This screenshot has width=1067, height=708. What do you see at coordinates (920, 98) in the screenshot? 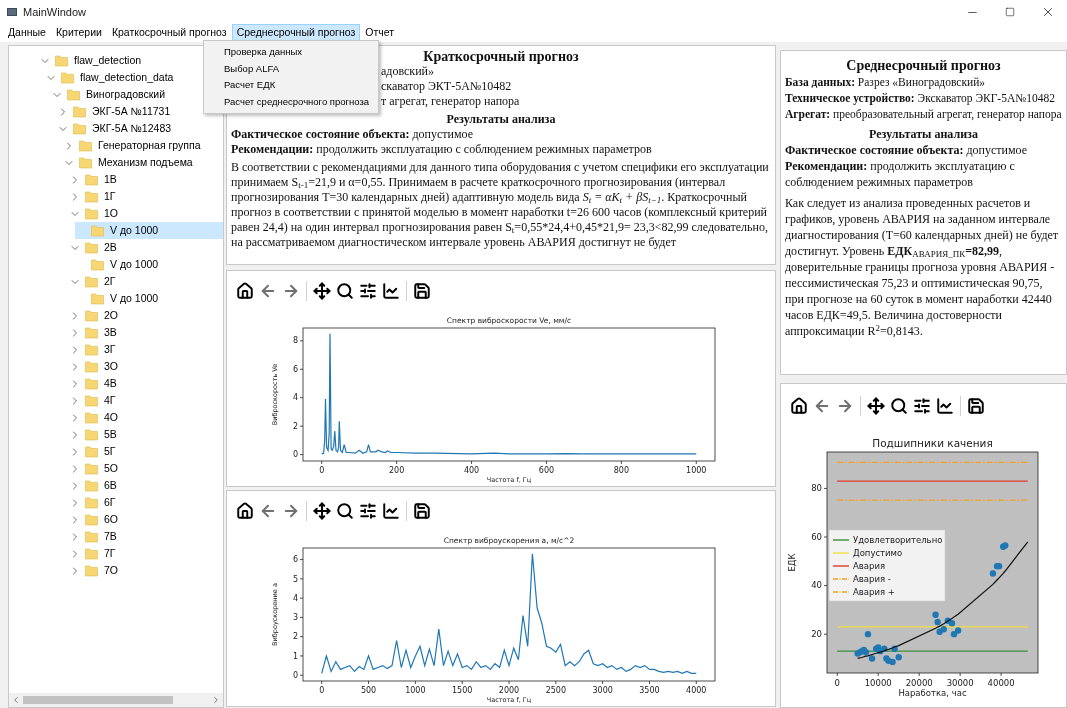
I see `info-line: Техническое устройство: Экскаватор ЭКГ-5А№10482` at bounding box center [920, 98].